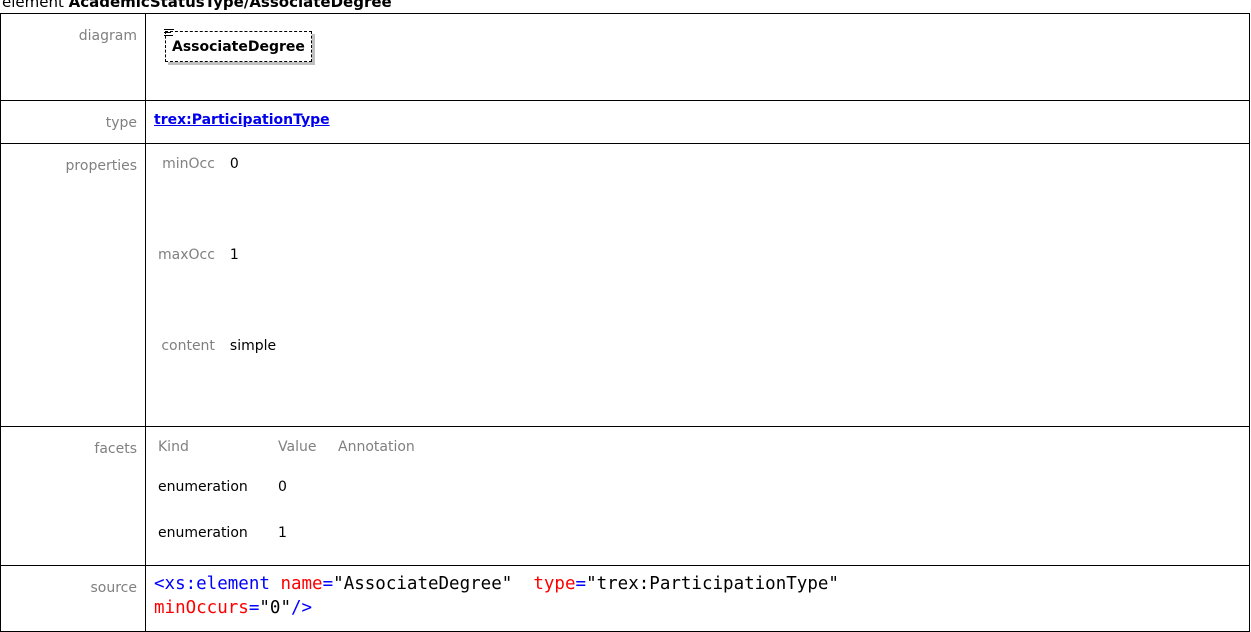  Describe the element at coordinates (73, 496) in the screenshot. I see `facets-label: facets` at that location.